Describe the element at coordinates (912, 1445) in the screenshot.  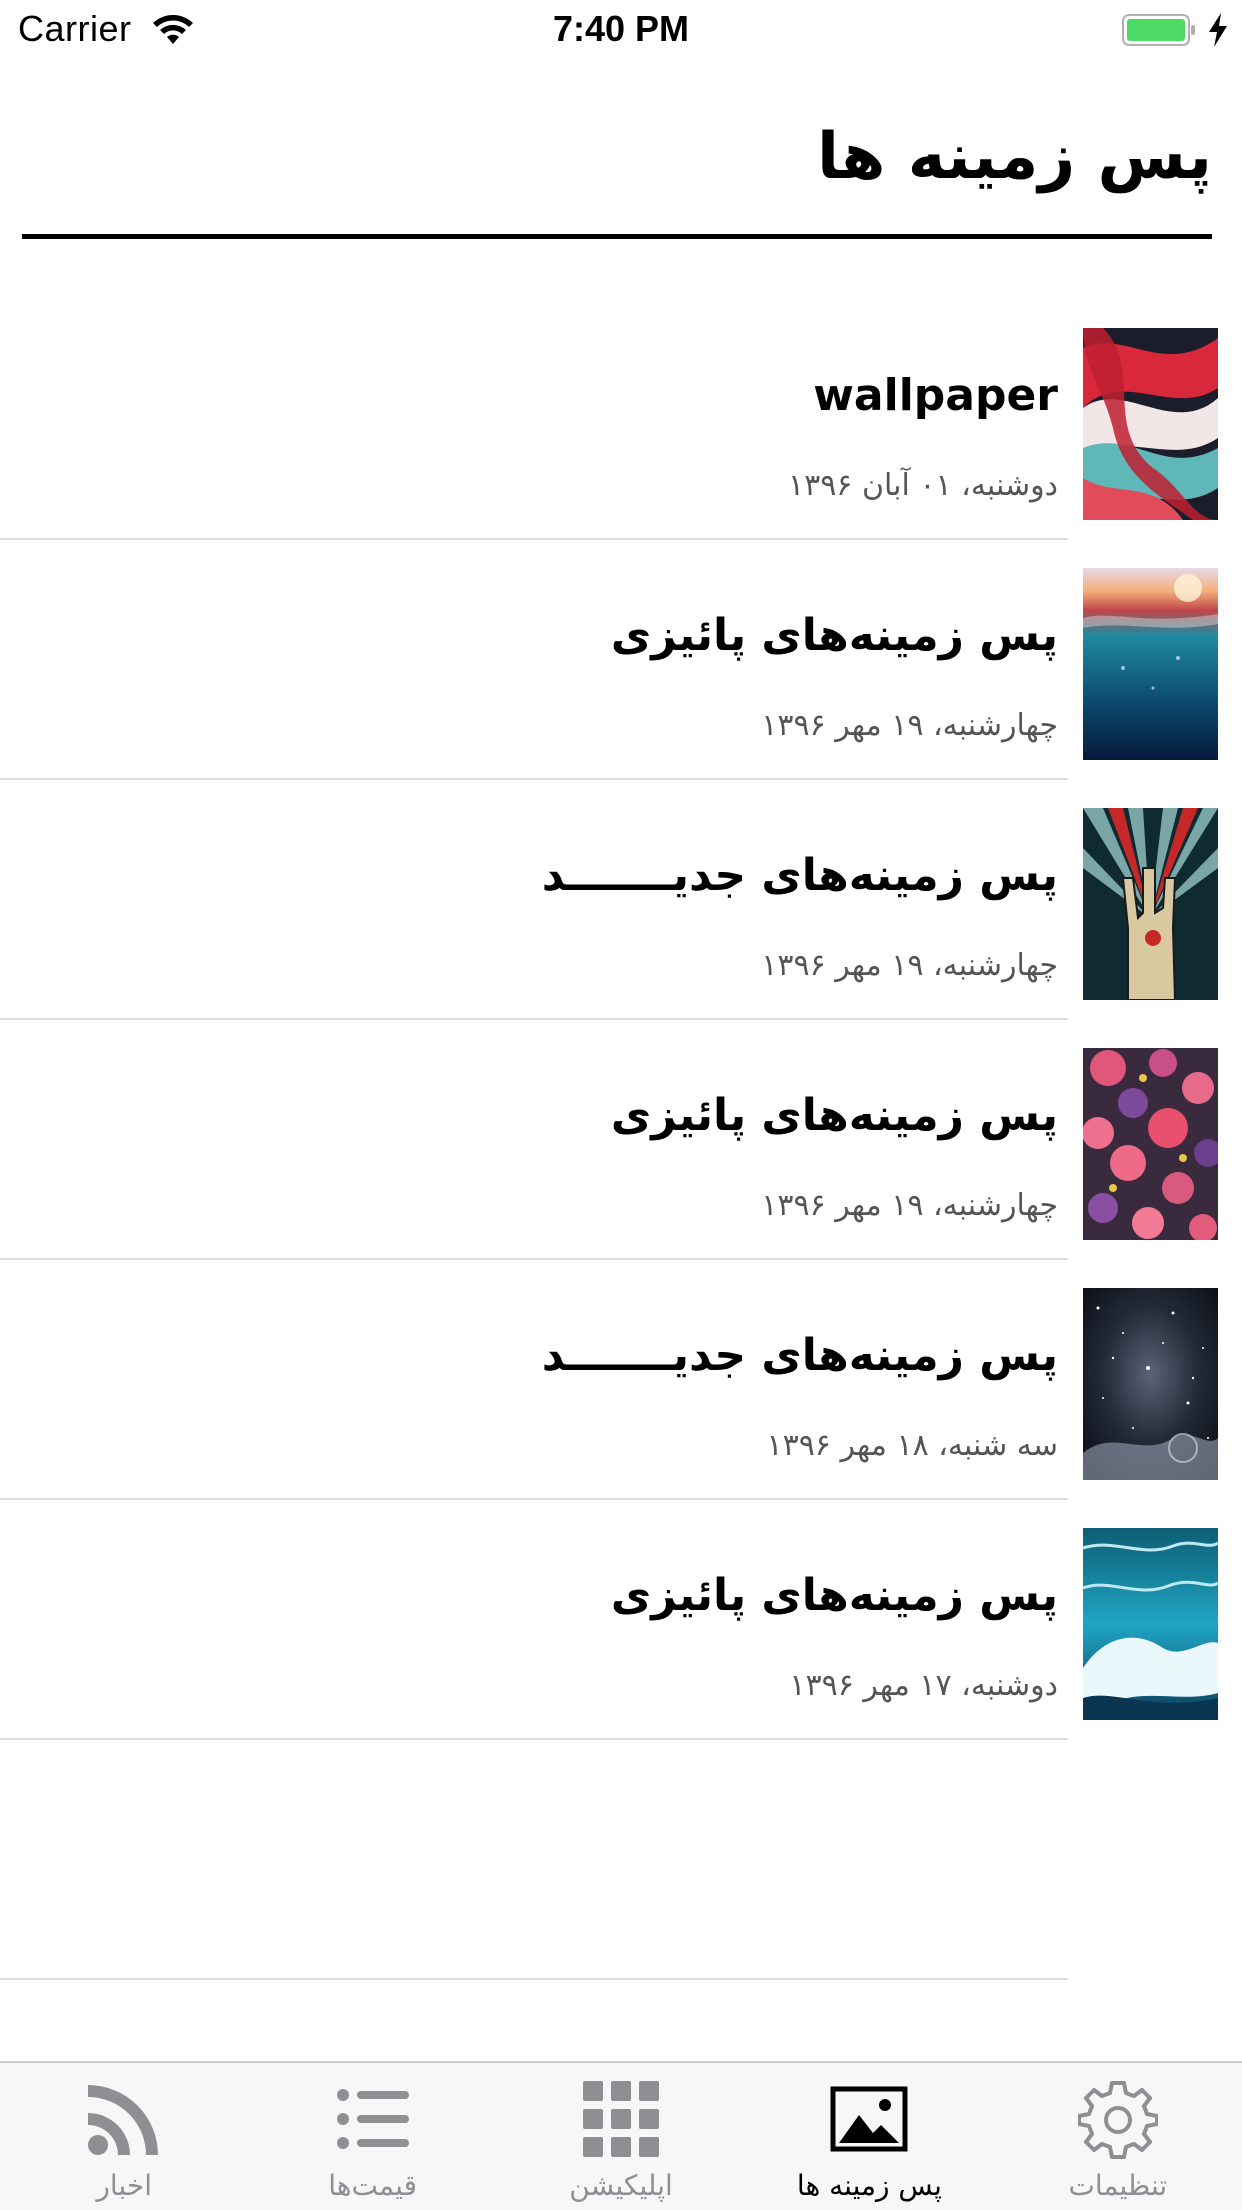
I see `item-date: سه شنبه، ۱۸ مهر ۱۳۹۶` at that location.